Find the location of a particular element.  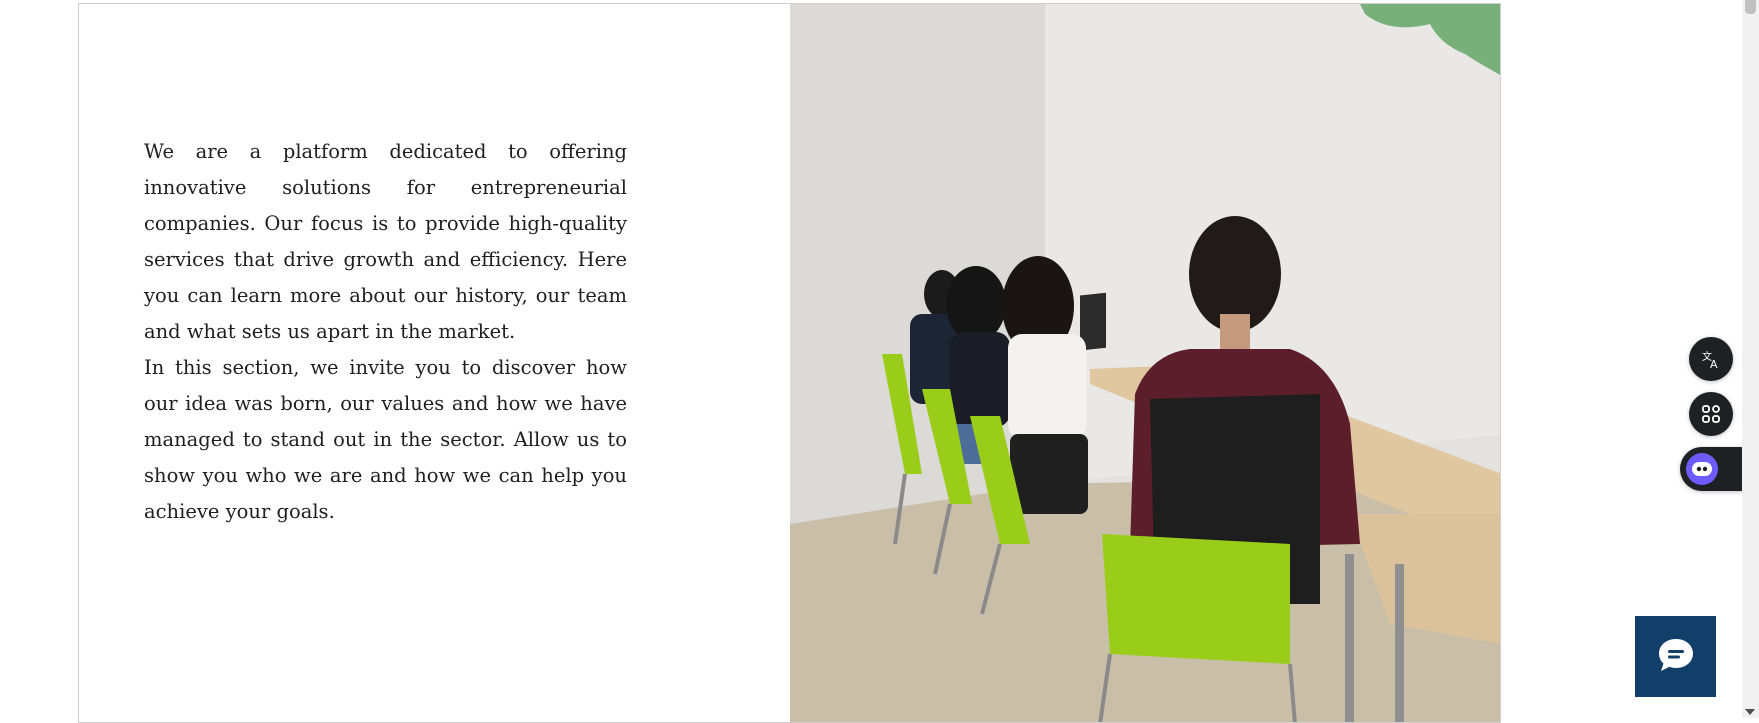

vertical-scrollbar is located at coordinates (1750, 359).